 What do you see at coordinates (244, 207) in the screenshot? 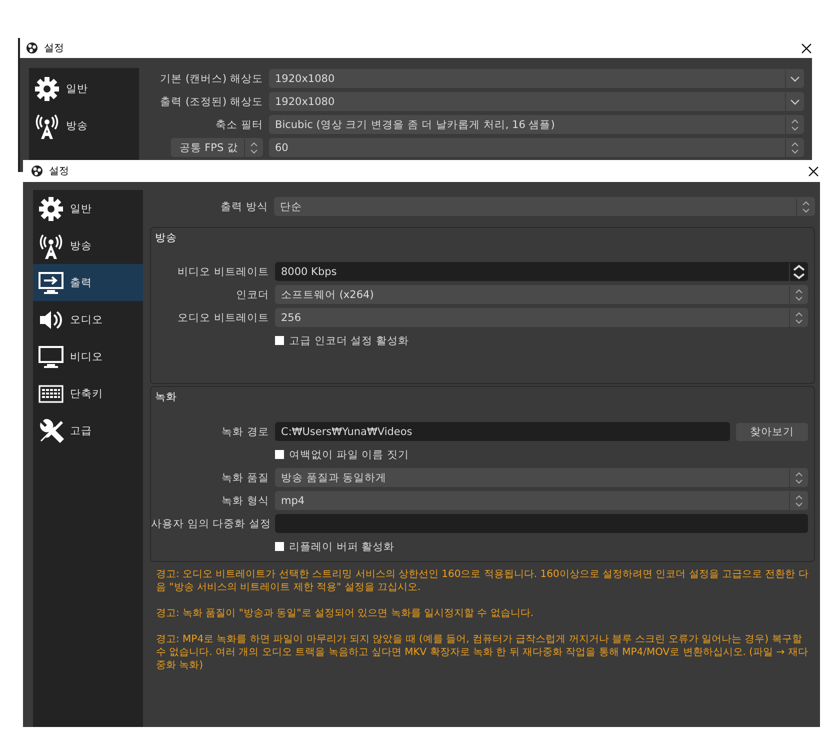
I see `field-label: 출력 방식` at bounding box center [244, 207].